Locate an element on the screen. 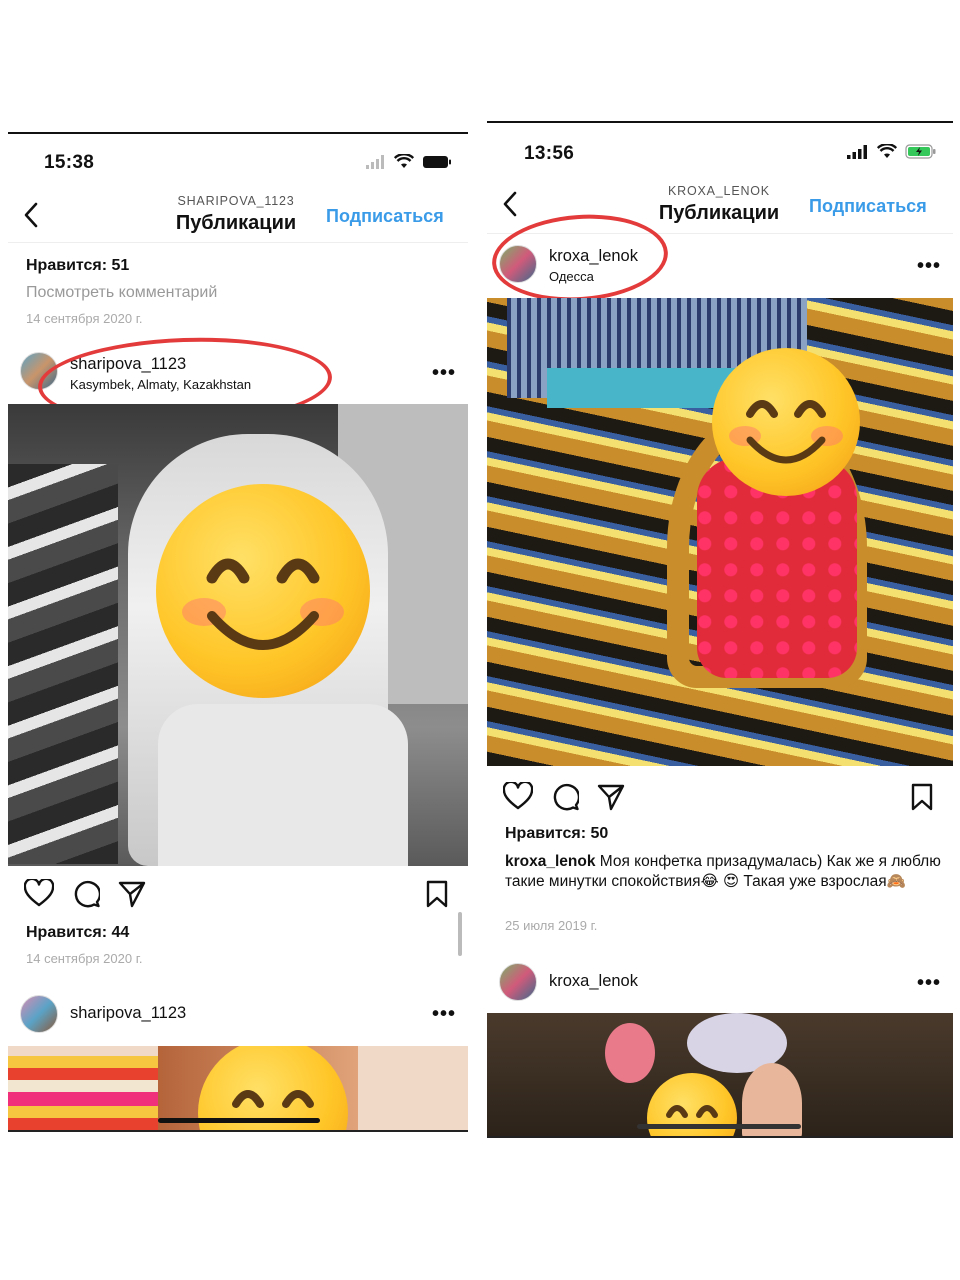 Image resolution: width=960 pixels, height=1280 pixels. post-date: 14 сентября 2020 г. is located at coordinates (84, 958).